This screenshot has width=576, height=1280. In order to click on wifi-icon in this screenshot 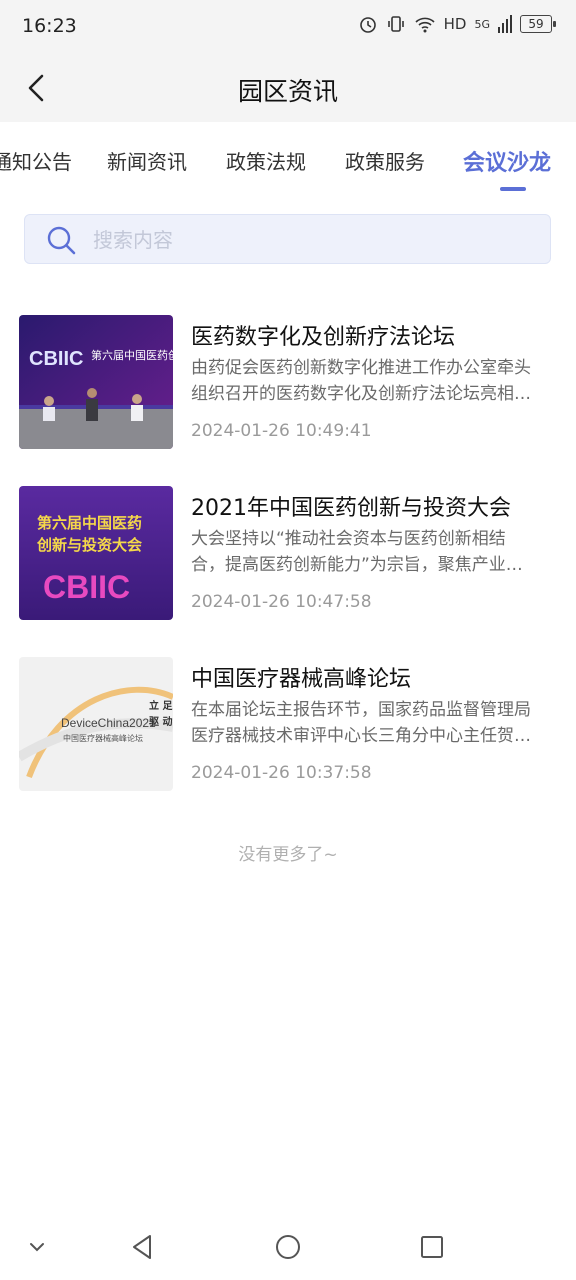, I will do `click(425, 25)`.